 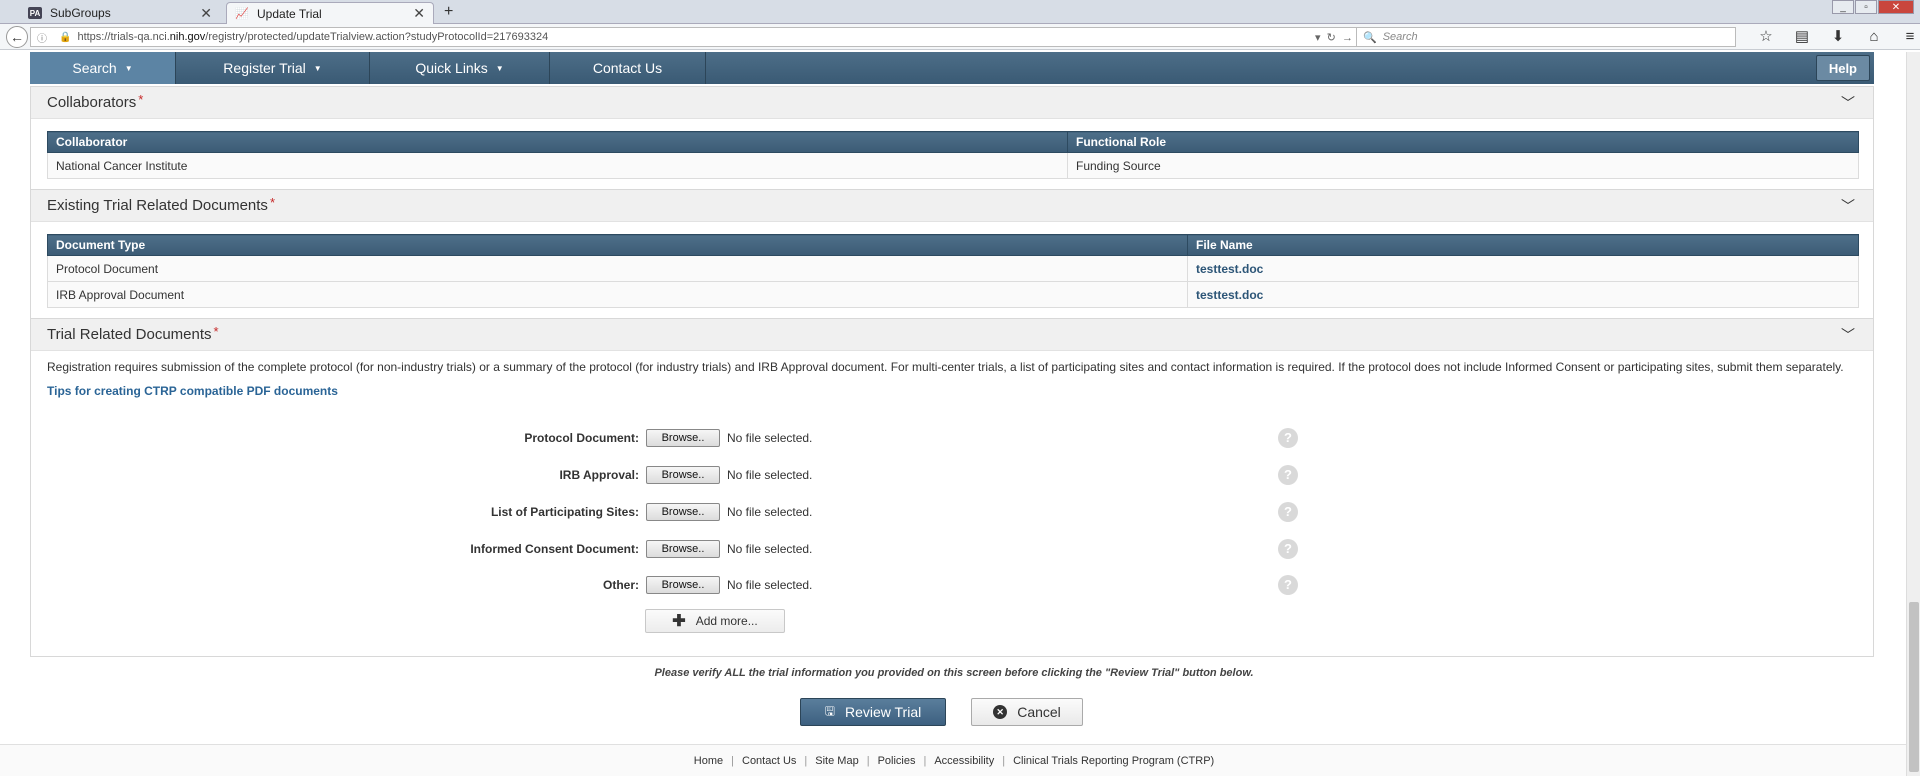 I want to click on help-button: Help, so click(x=1842, y=68).